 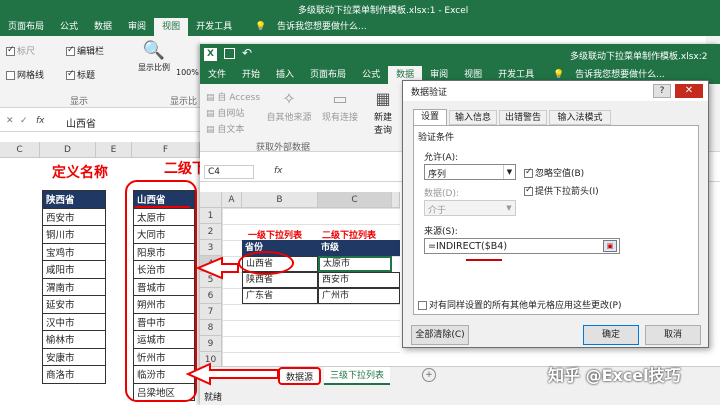 What do you see at coordinates (484, 260) in the screenshot?
I see `source-red-underline` at bounding box center [484, 260].